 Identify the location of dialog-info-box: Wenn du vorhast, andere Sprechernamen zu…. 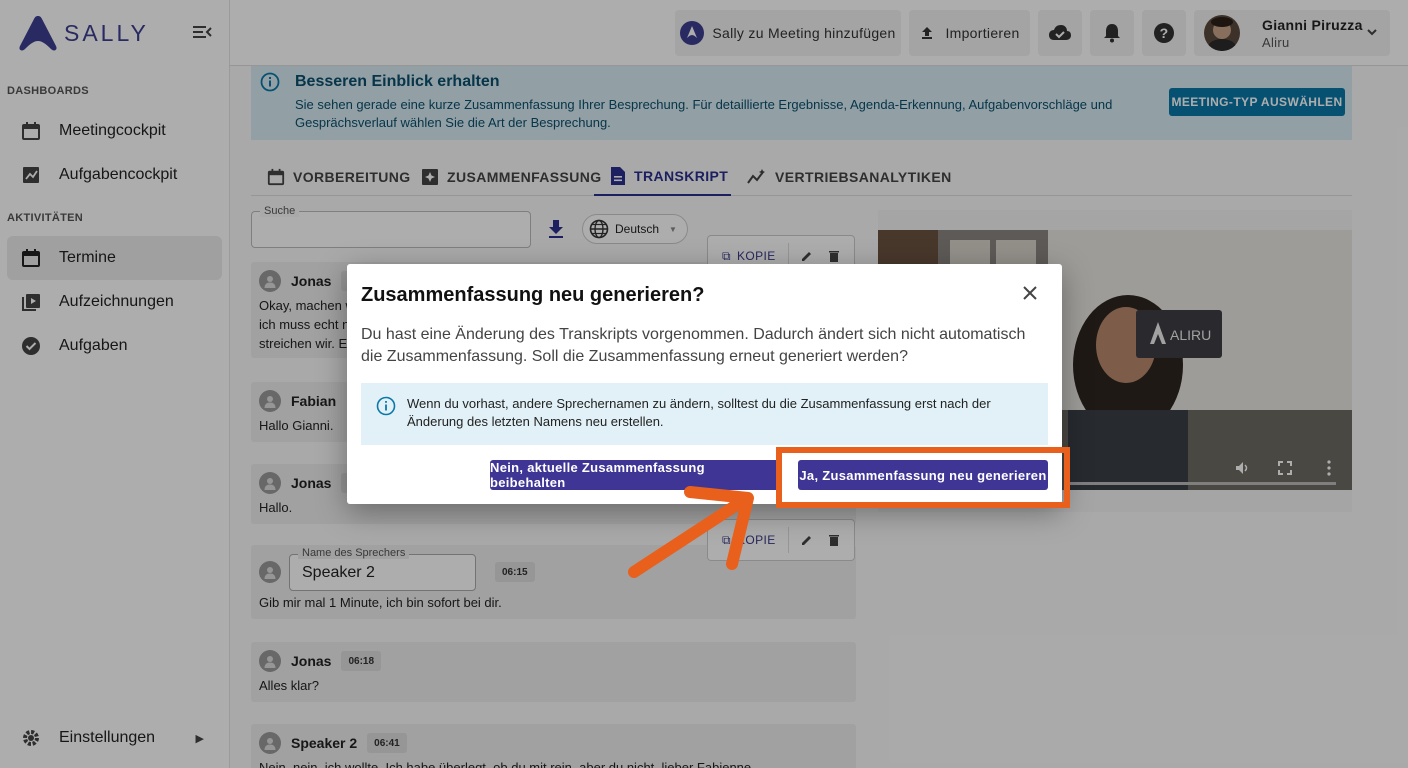
(704, 414).